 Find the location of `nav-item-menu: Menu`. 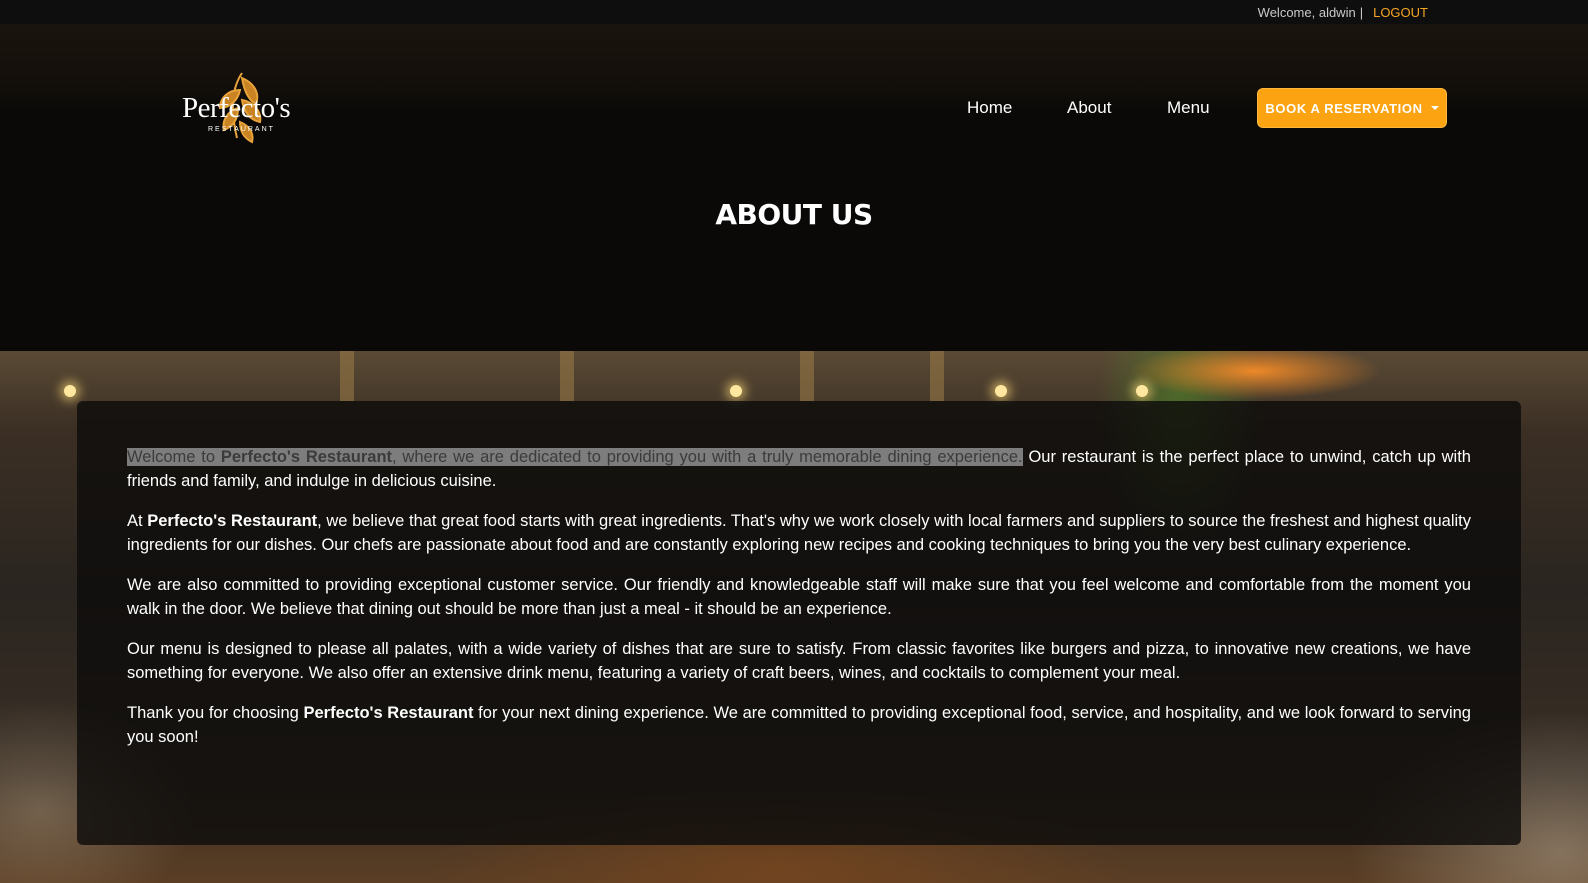

nav-item-menu: Menu is located at coordinates (1188, 108).